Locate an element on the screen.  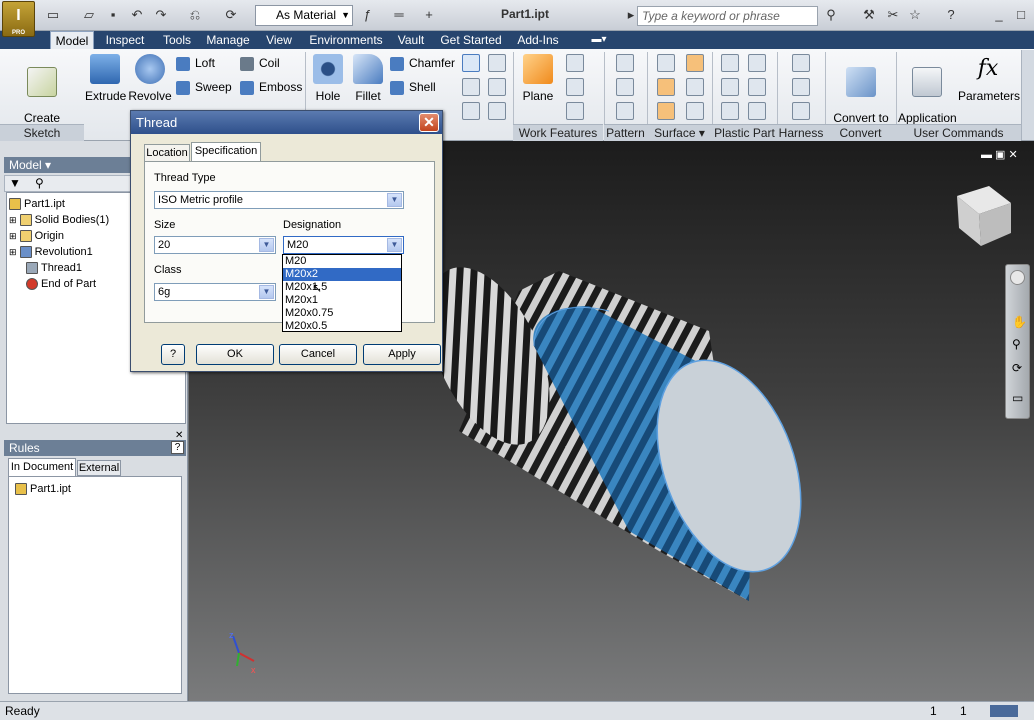
designation-option: M20x1 is located at coordinates (342, 300).